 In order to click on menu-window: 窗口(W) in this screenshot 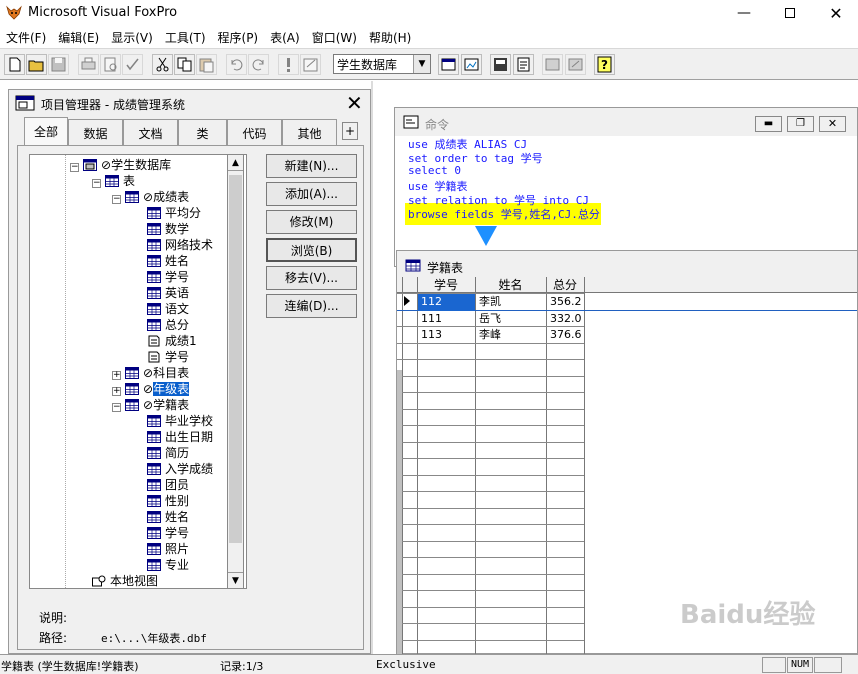, I will do `click(334, 37)`.